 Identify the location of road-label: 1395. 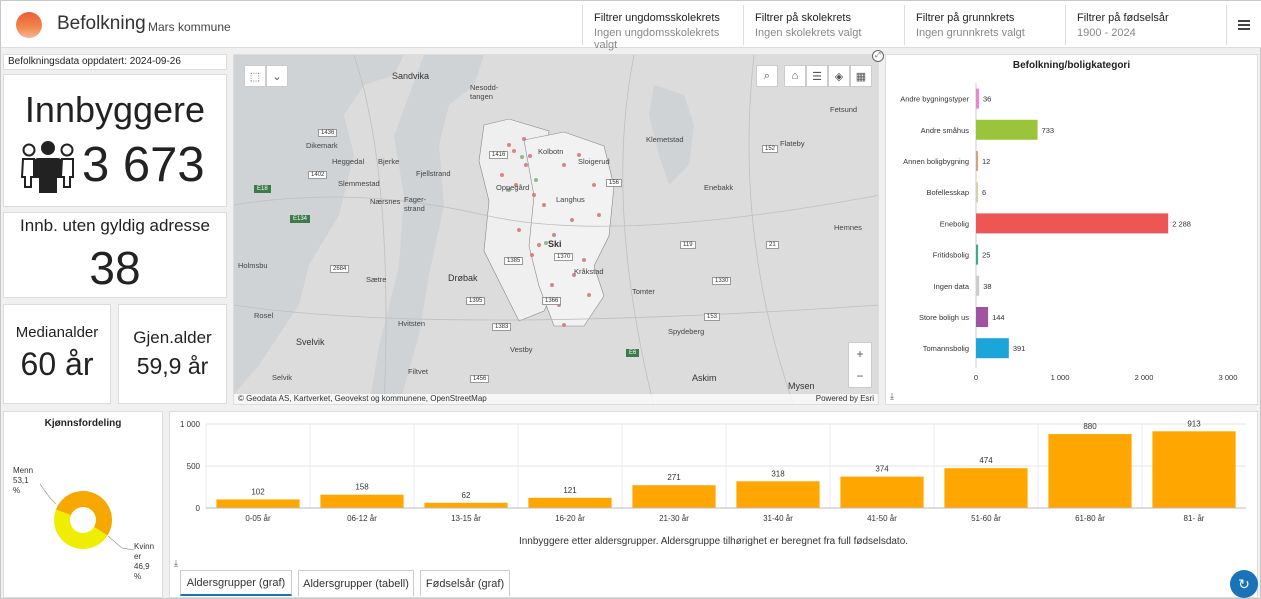
(476, 301).